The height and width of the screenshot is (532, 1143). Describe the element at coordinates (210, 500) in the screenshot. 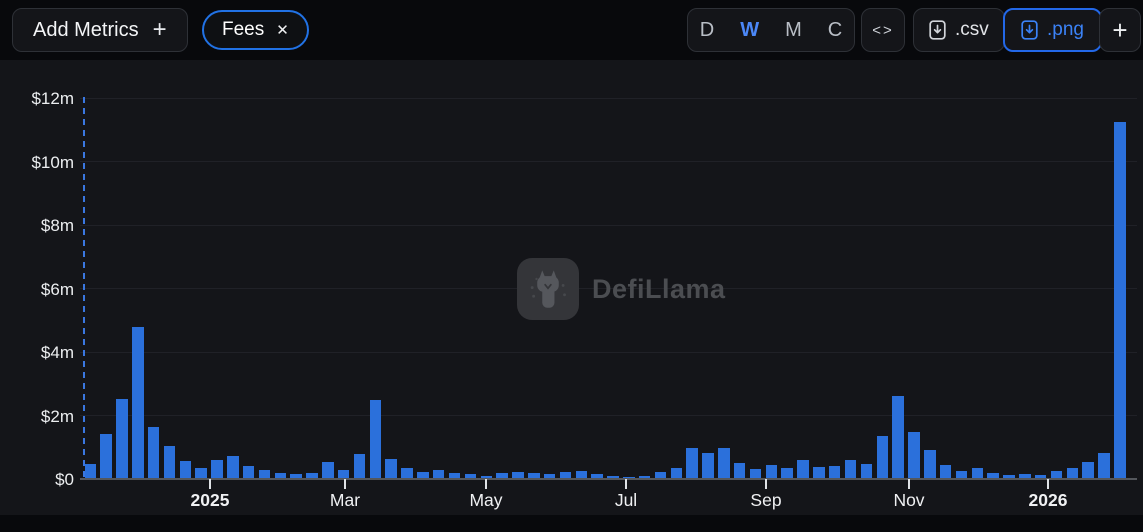

I see `x-axis-label: 2025` at that location.